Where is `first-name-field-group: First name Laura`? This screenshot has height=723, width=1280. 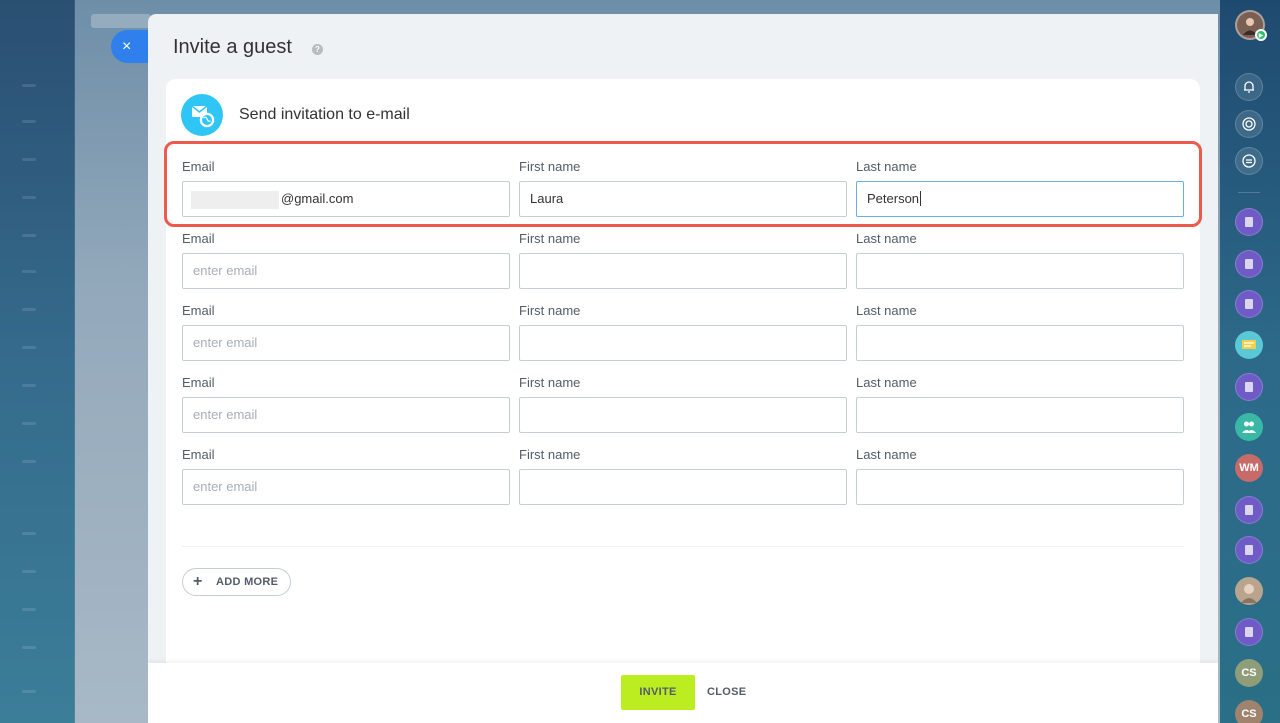 first-name-field-group: First name Laura is located at coordinates (683, 188).